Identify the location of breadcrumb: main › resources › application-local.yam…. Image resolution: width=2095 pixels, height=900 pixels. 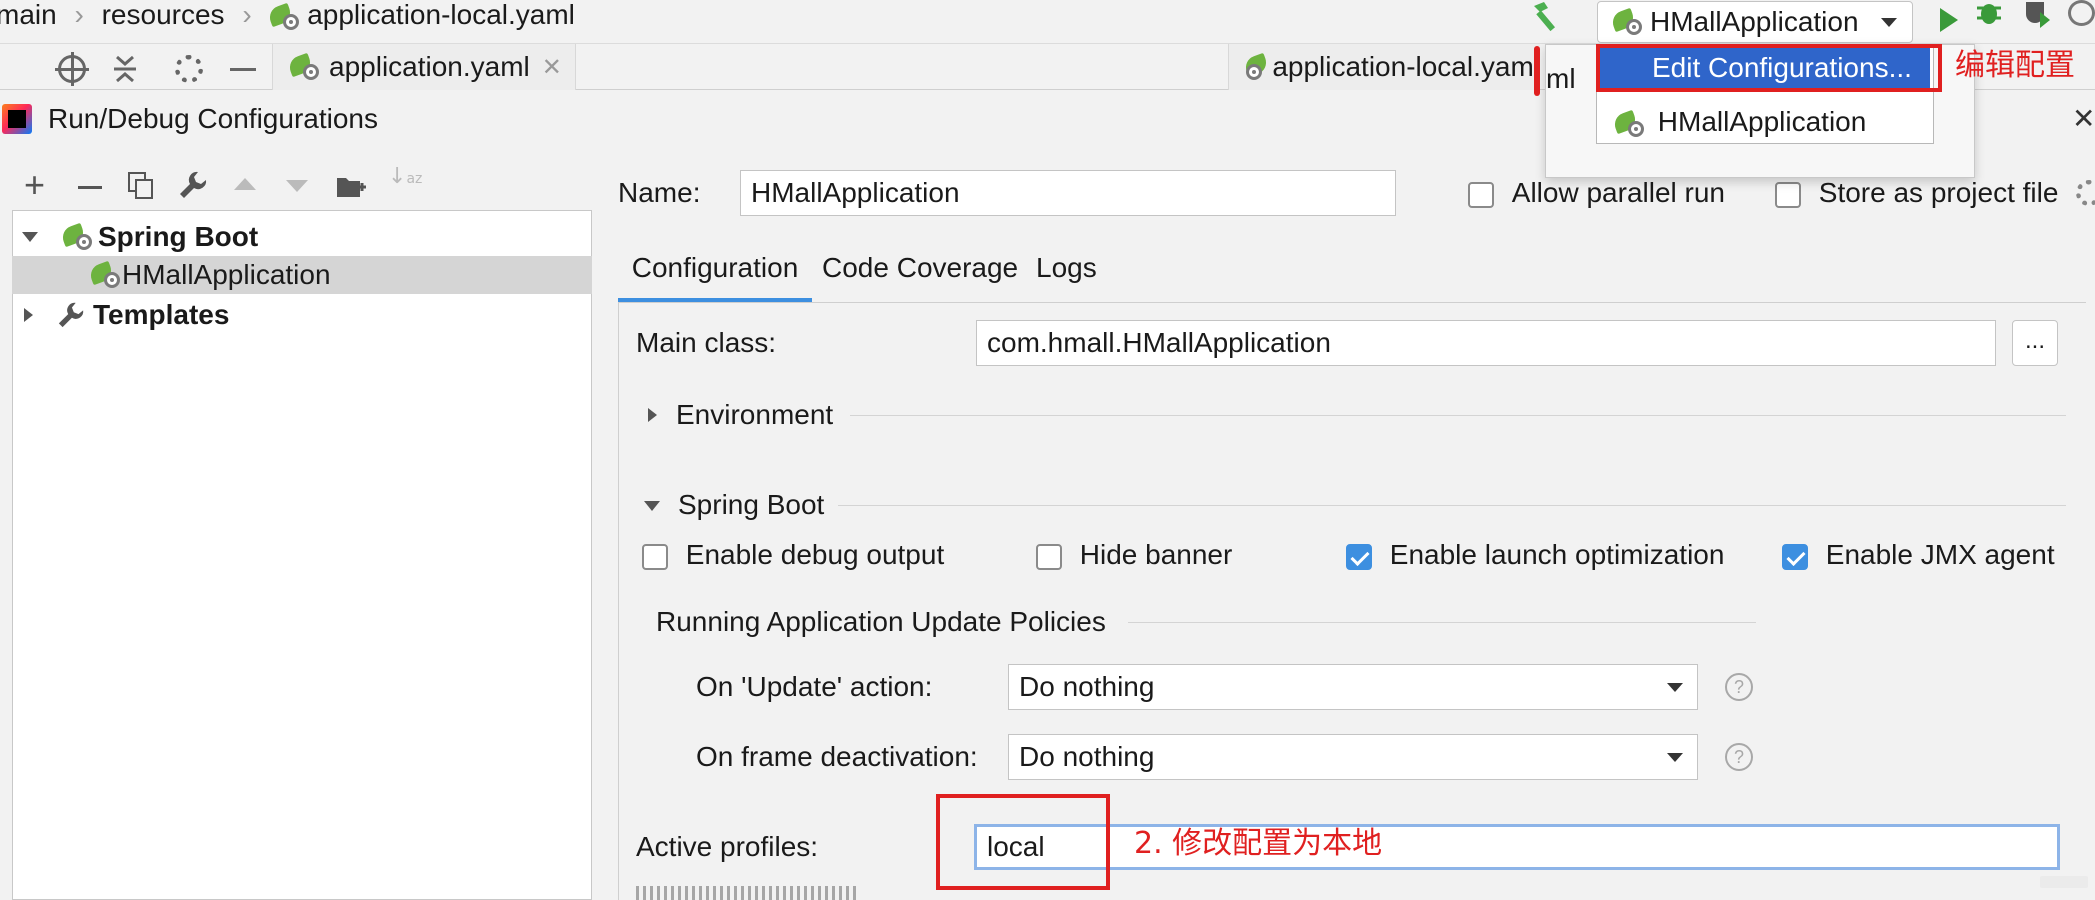
(287, 15).